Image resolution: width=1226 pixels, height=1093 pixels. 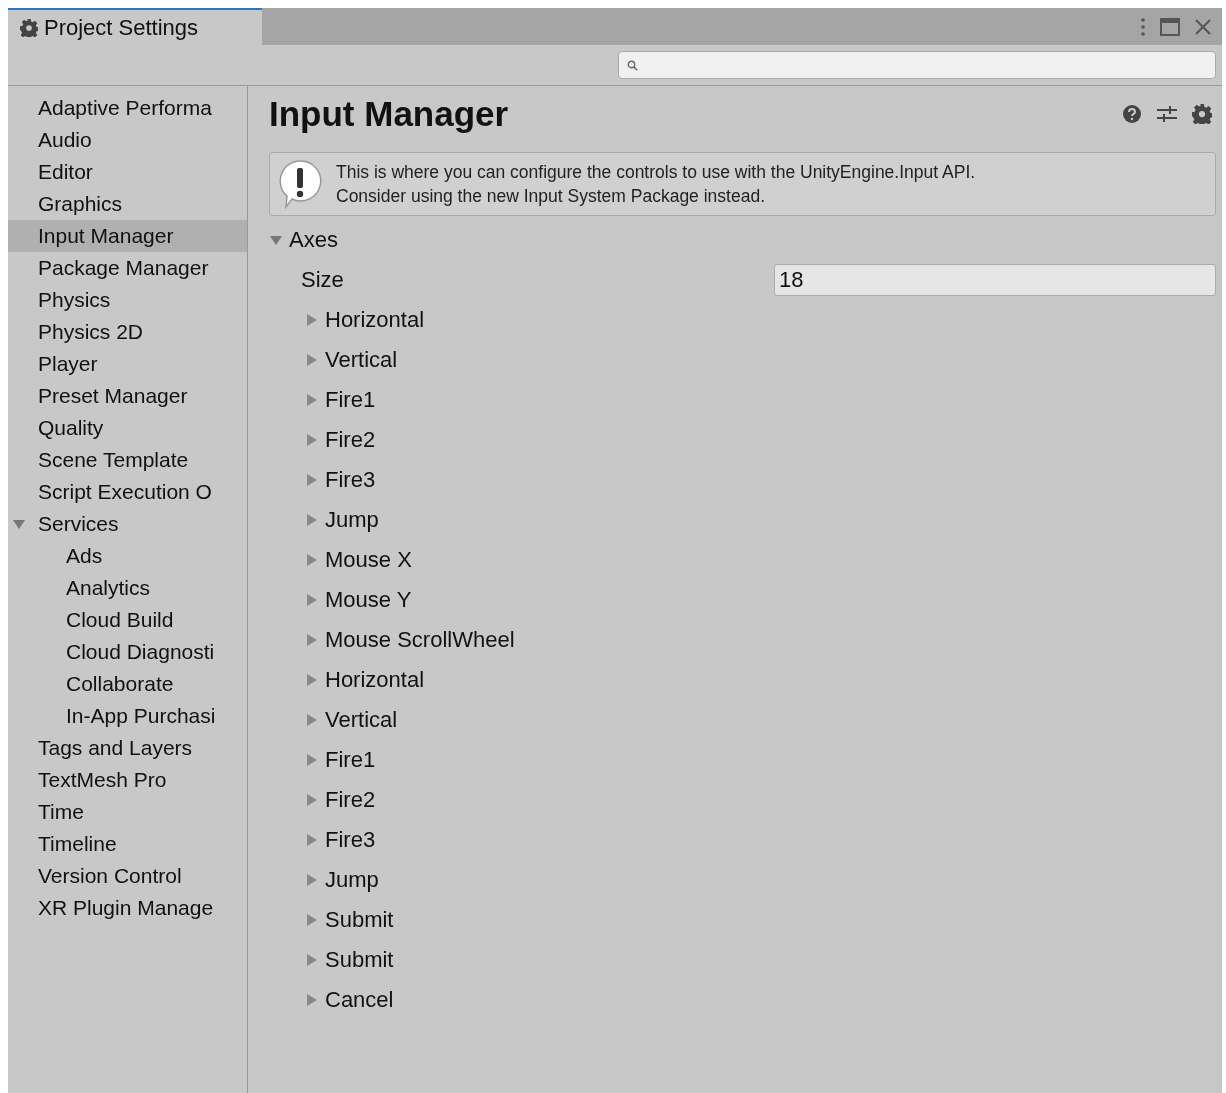 What do you see at coordinates (389, 114) in the screenshot?
I see `page-title: Input Manager` at bounding box center [389, 114].